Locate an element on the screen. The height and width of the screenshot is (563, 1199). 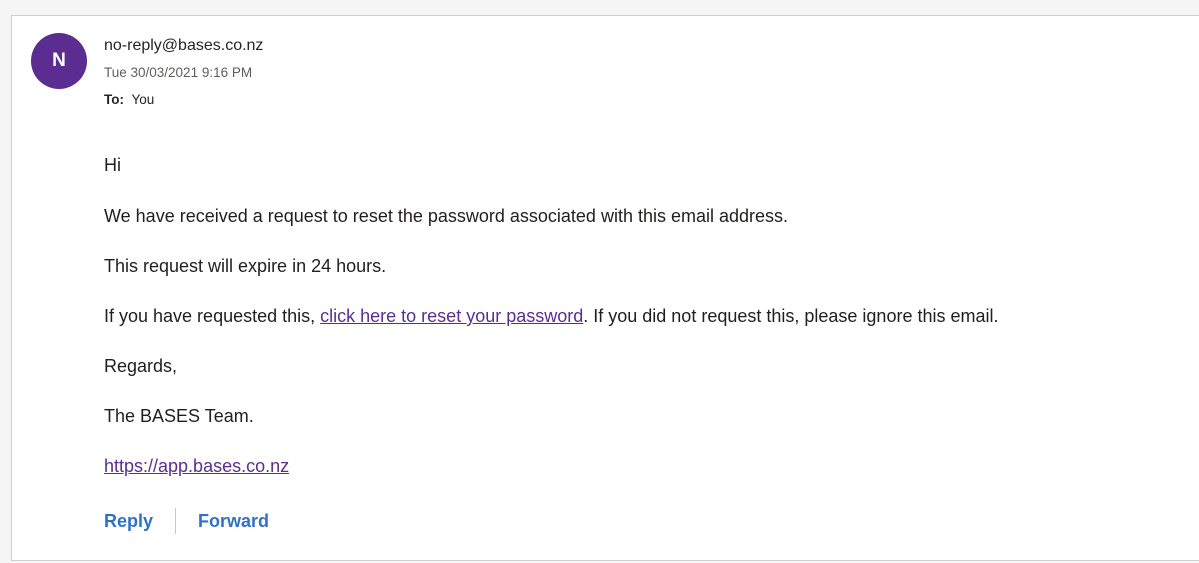
instructions-prefix: If you have requested this, is located at coordinates (212, 316).